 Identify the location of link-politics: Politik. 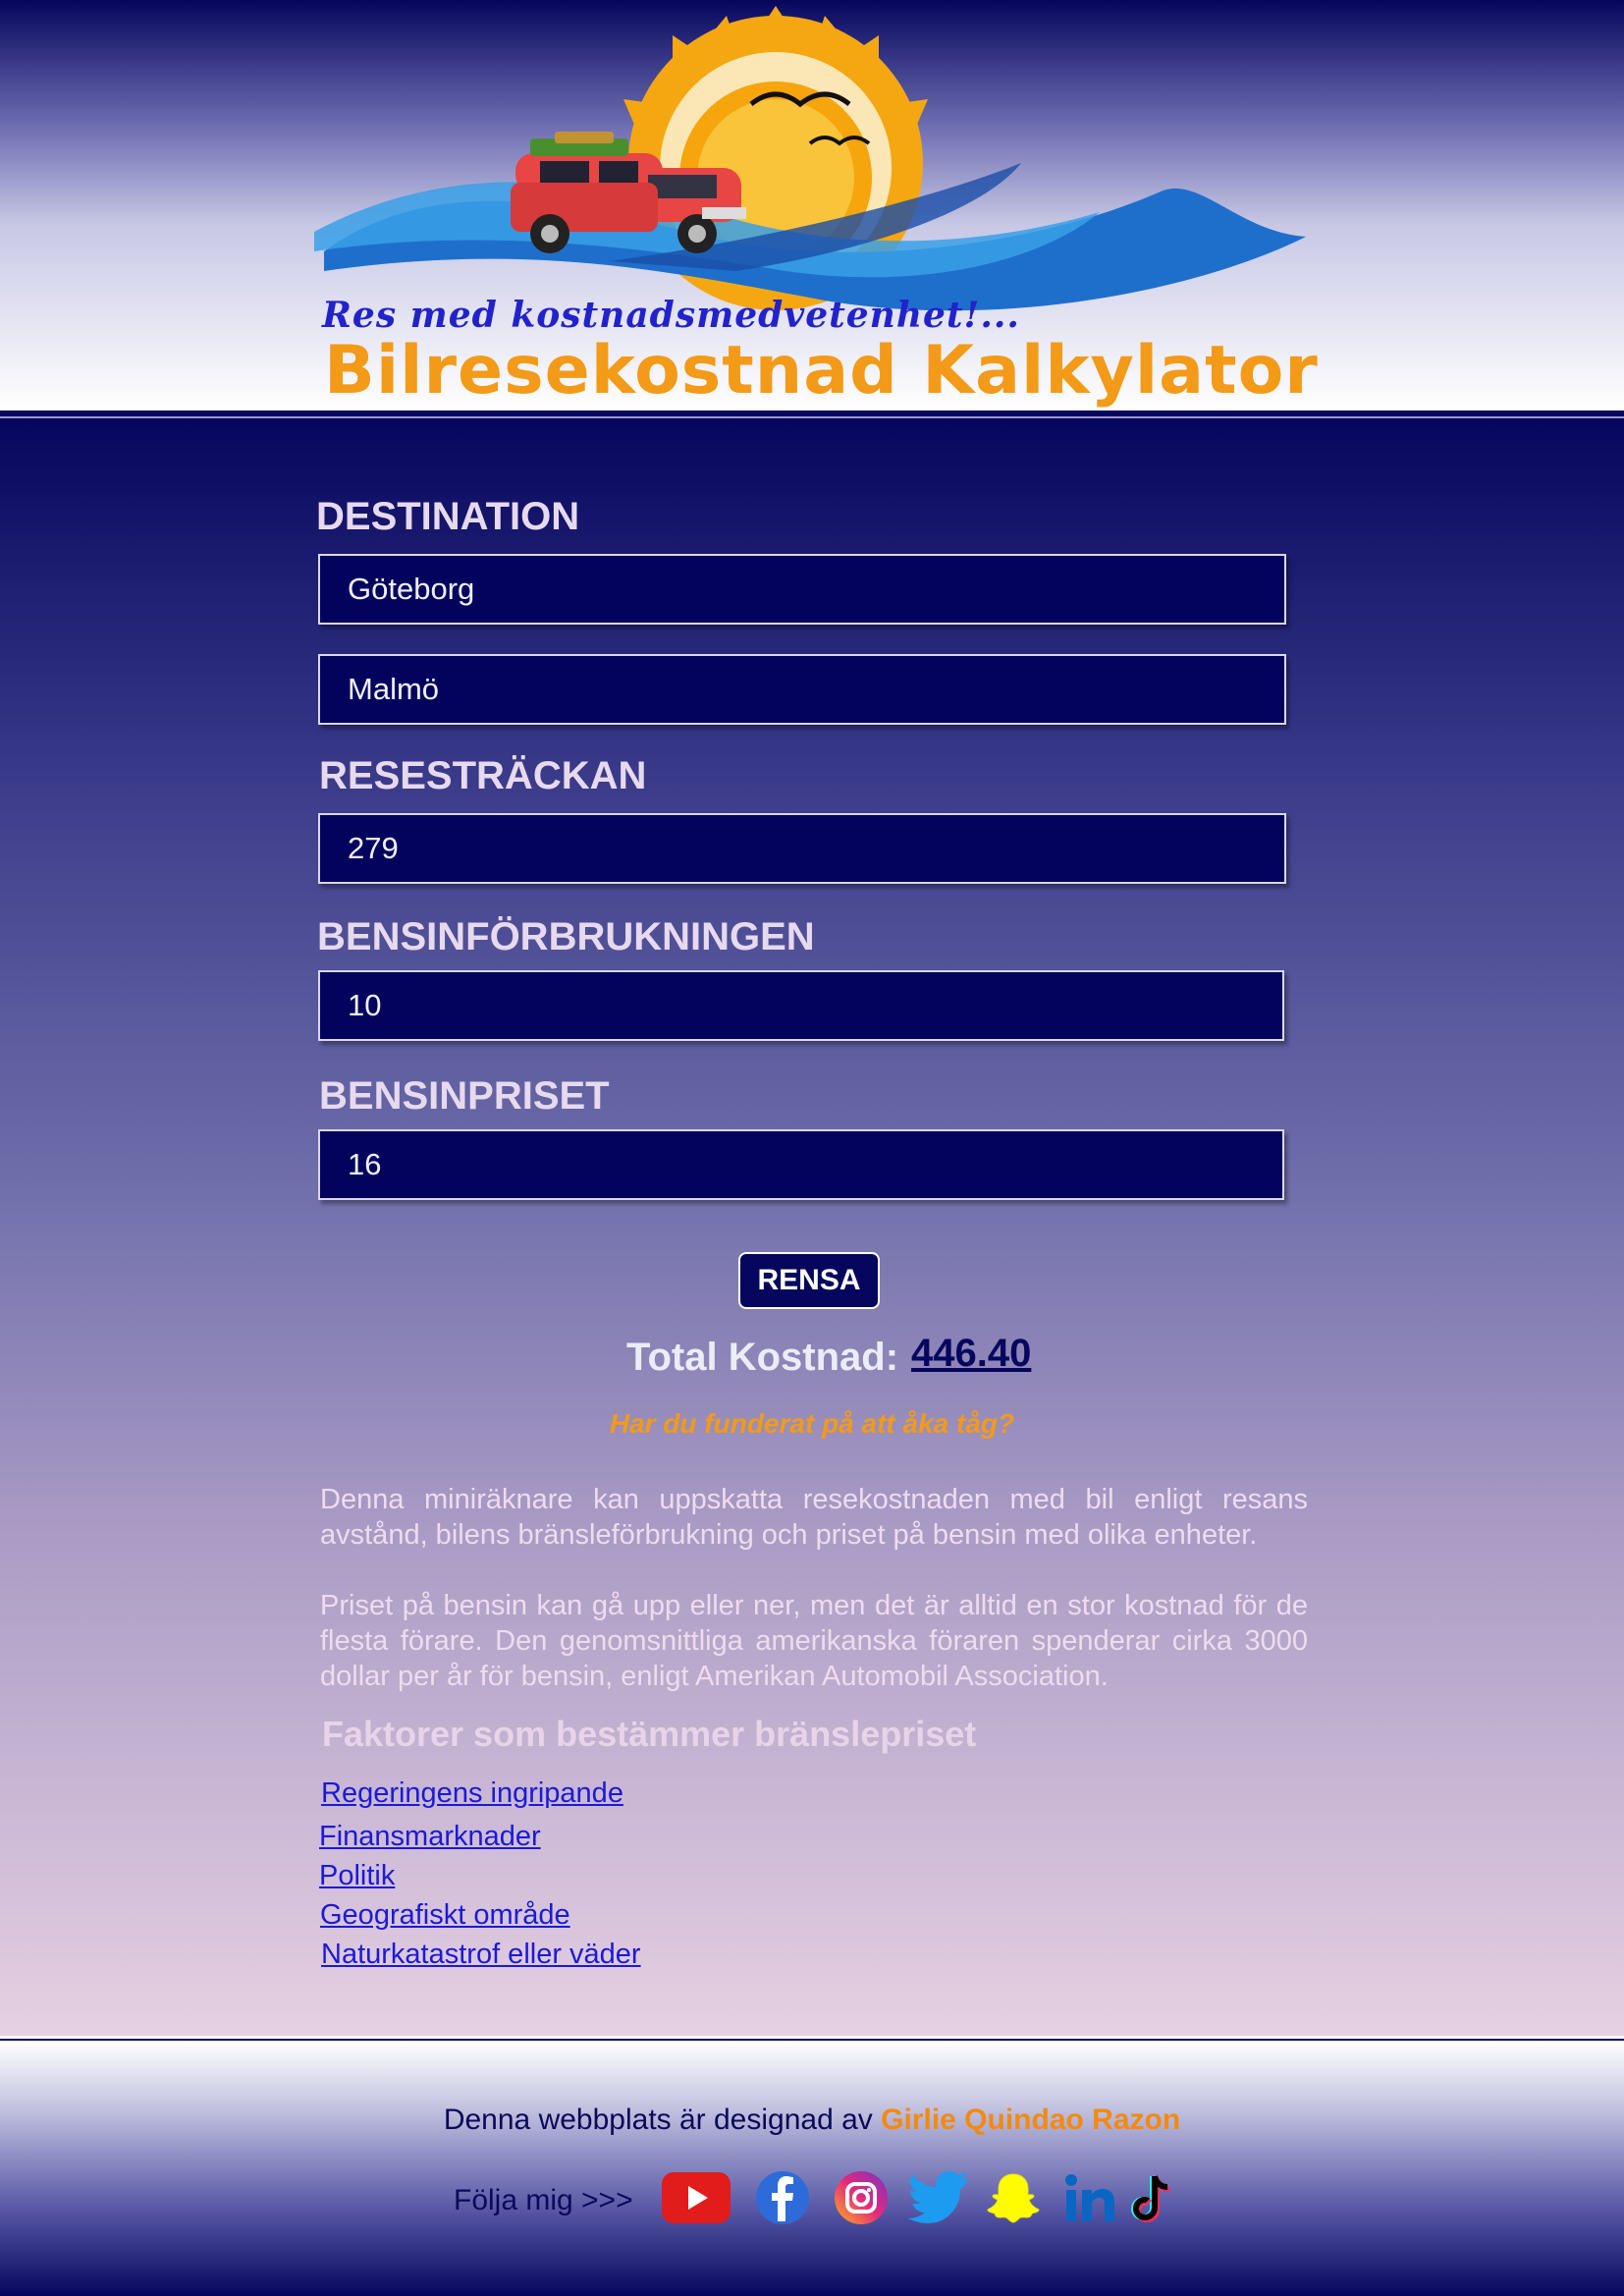
(357, 1876).